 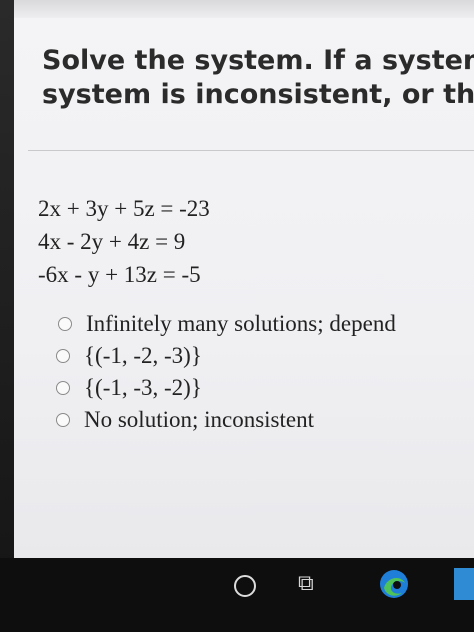 I want to click on option-solution-b: {(-1, -3, -2)}, so click(x=226, y=388).